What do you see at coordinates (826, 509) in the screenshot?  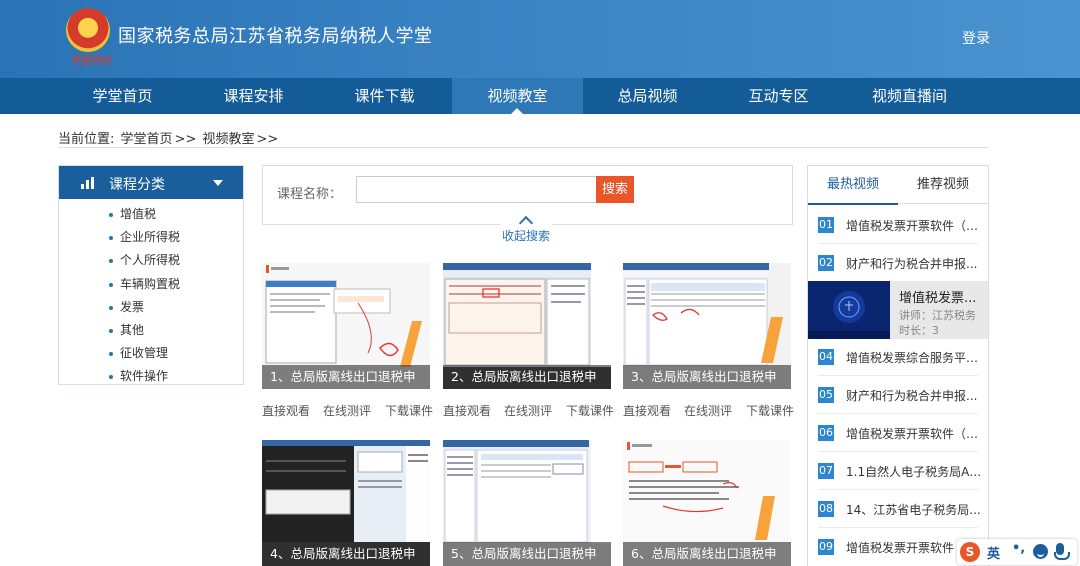 I see `rank-number: 08` at bounding box center [826, 509].